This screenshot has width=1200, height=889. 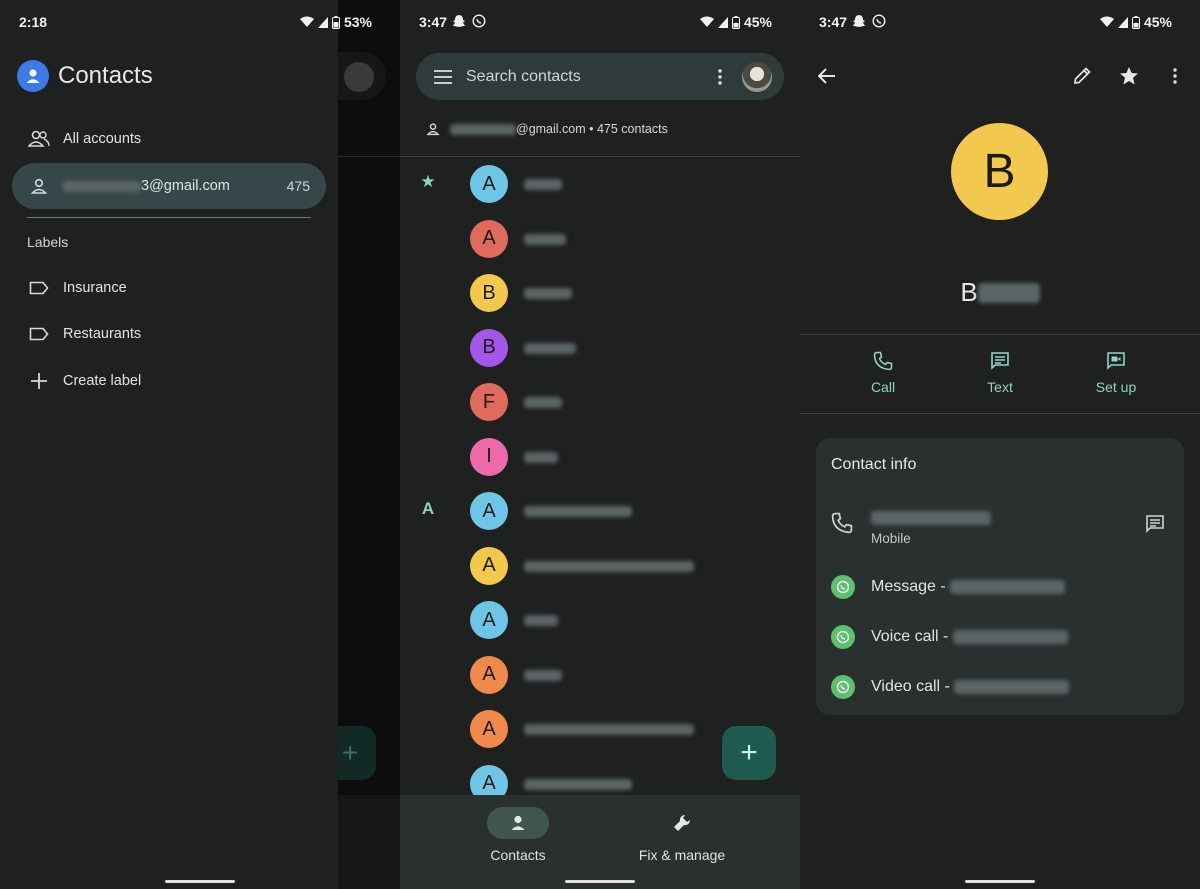 I want to click on dimmed-add-fab: +, so click(x=357, y=753).